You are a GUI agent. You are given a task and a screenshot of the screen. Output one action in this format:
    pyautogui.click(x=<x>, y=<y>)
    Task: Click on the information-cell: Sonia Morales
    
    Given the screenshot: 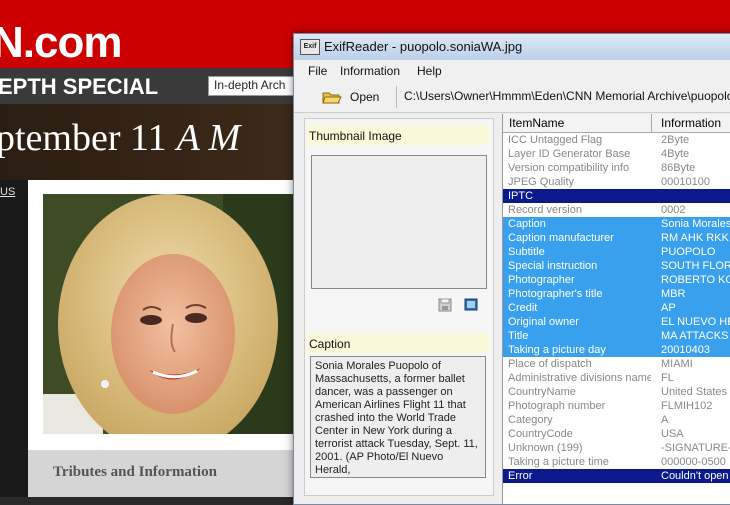 What is the action you would take?
    pyautogui.click(x=695, y=224)
    